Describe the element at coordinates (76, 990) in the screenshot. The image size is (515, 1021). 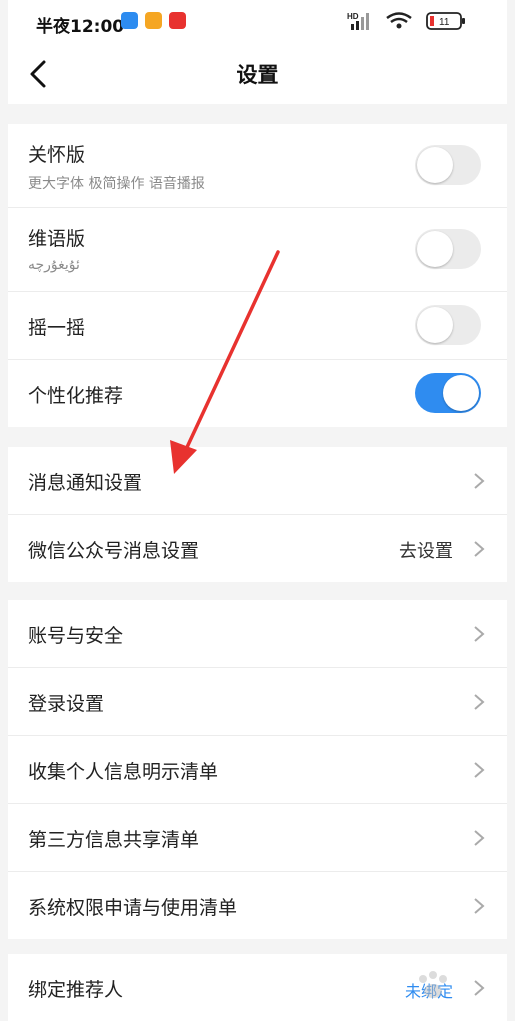
I see `setting-label: 绑定推荐人` at that location.